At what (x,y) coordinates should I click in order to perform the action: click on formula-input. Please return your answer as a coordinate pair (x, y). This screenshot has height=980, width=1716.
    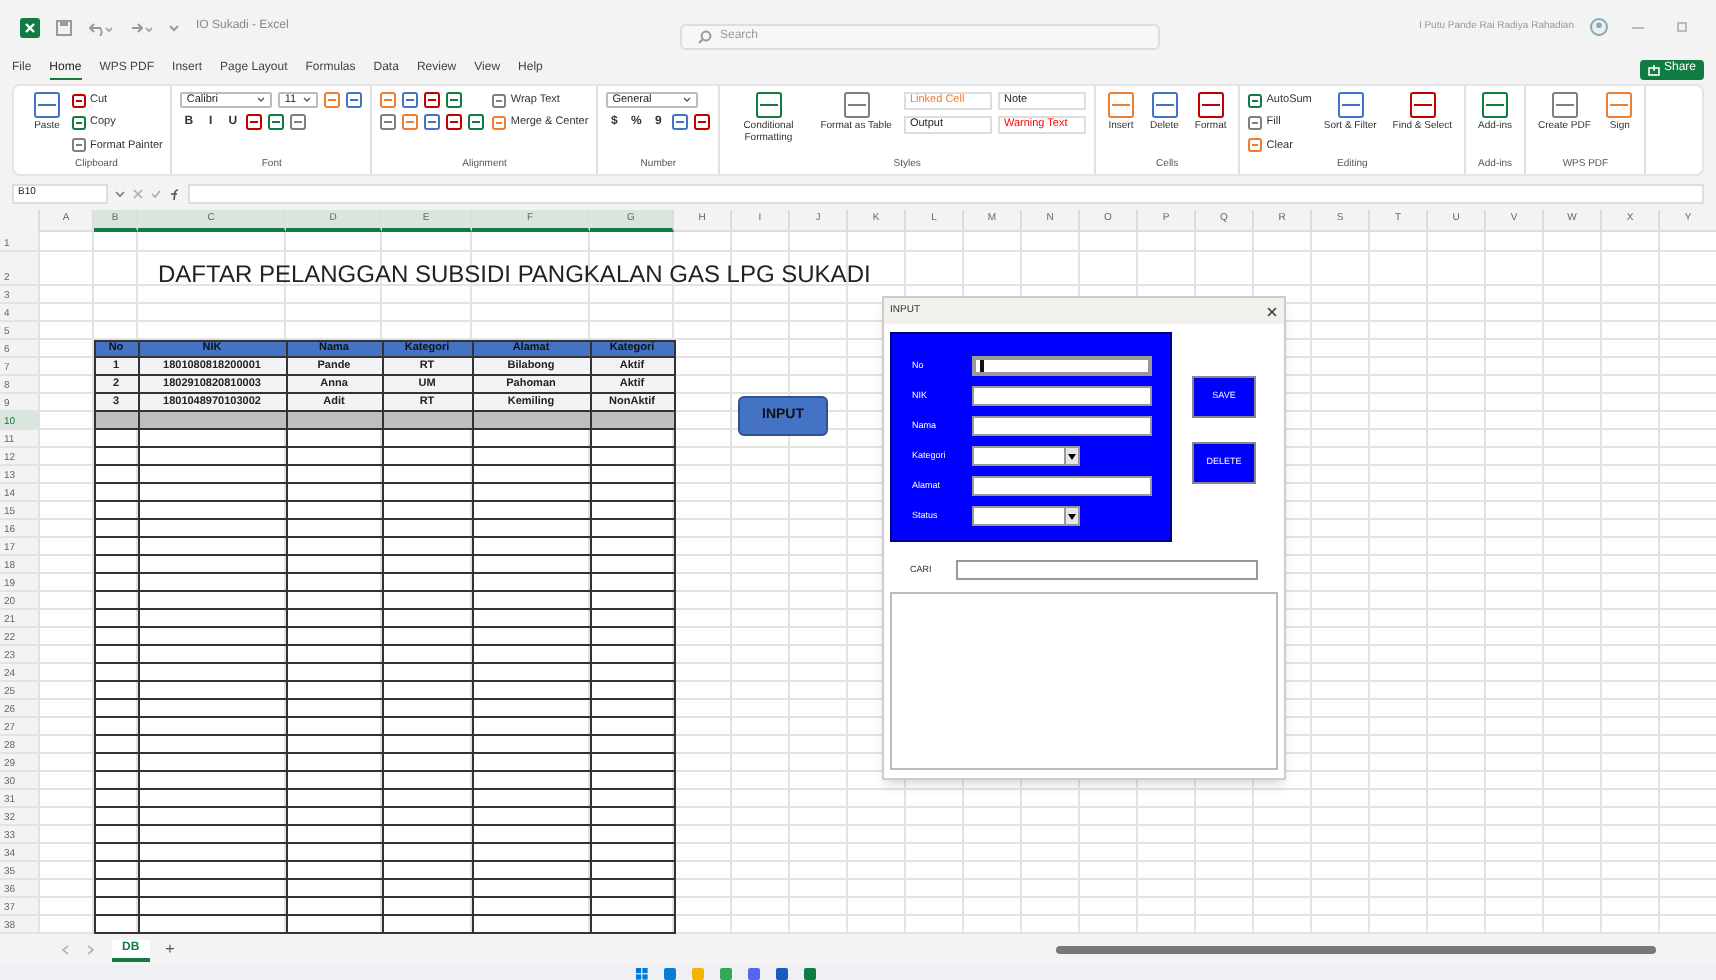
    Looking at the image, I should click on (946, 194).